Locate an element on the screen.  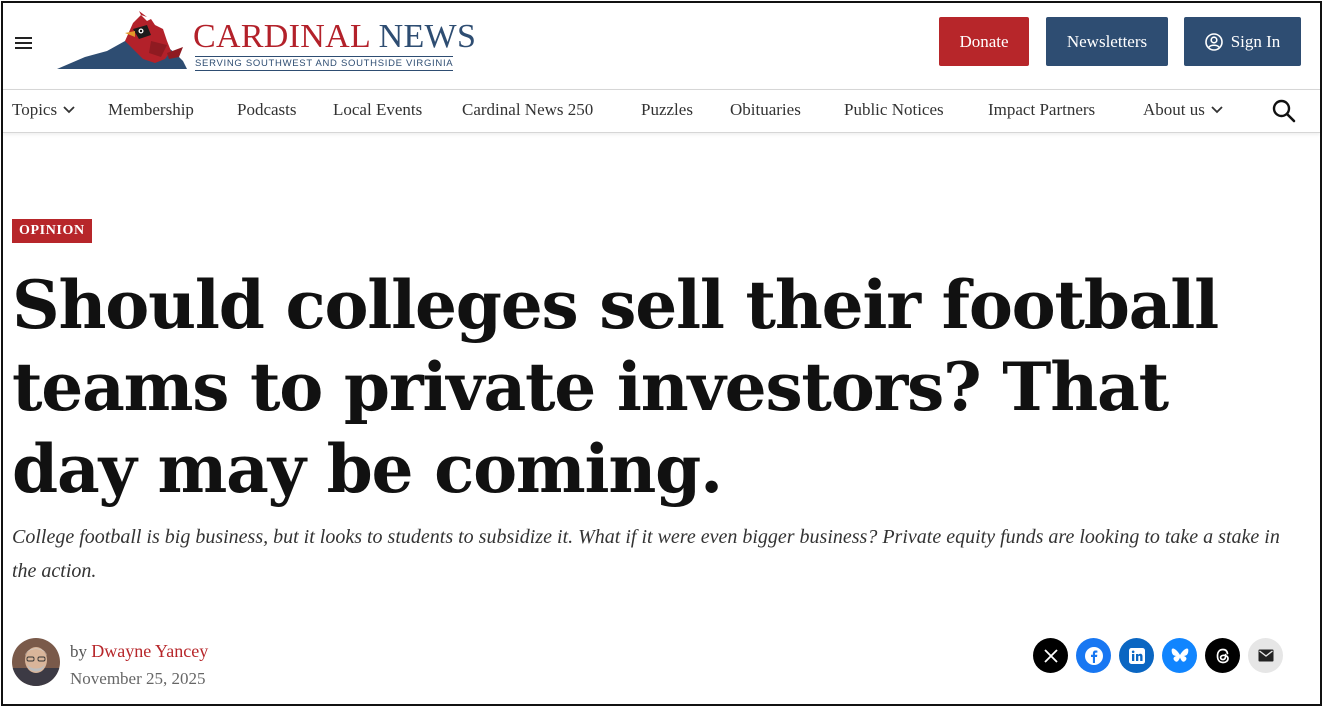
donate-button: Donate is located at coordinates (984, 41).